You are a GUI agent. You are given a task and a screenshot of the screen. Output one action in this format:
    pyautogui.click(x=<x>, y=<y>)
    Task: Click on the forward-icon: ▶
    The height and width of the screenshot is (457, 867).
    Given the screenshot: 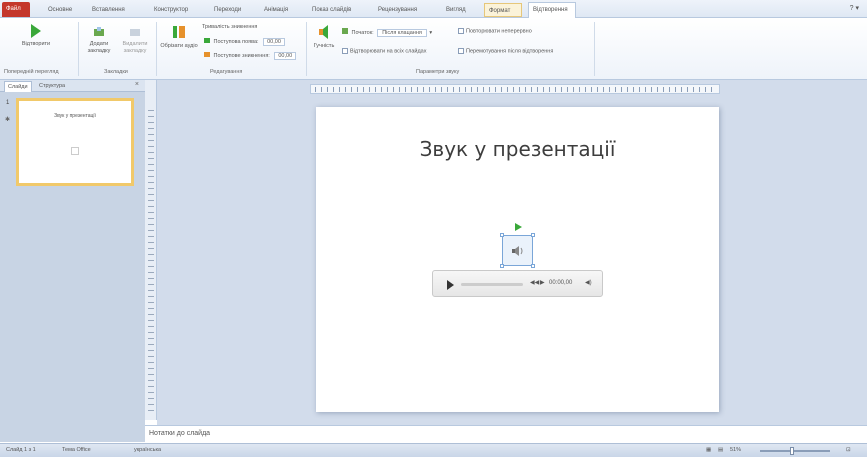 What is the action you would take?
    pyautogui.click(x=542, y=282)
    